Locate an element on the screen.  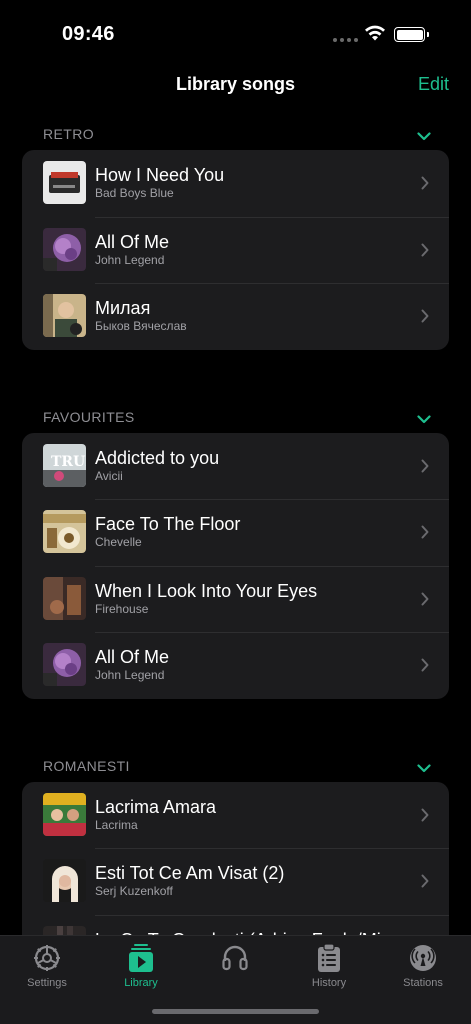
tab-settings-label: Settings is located at coordinates (47, 983).